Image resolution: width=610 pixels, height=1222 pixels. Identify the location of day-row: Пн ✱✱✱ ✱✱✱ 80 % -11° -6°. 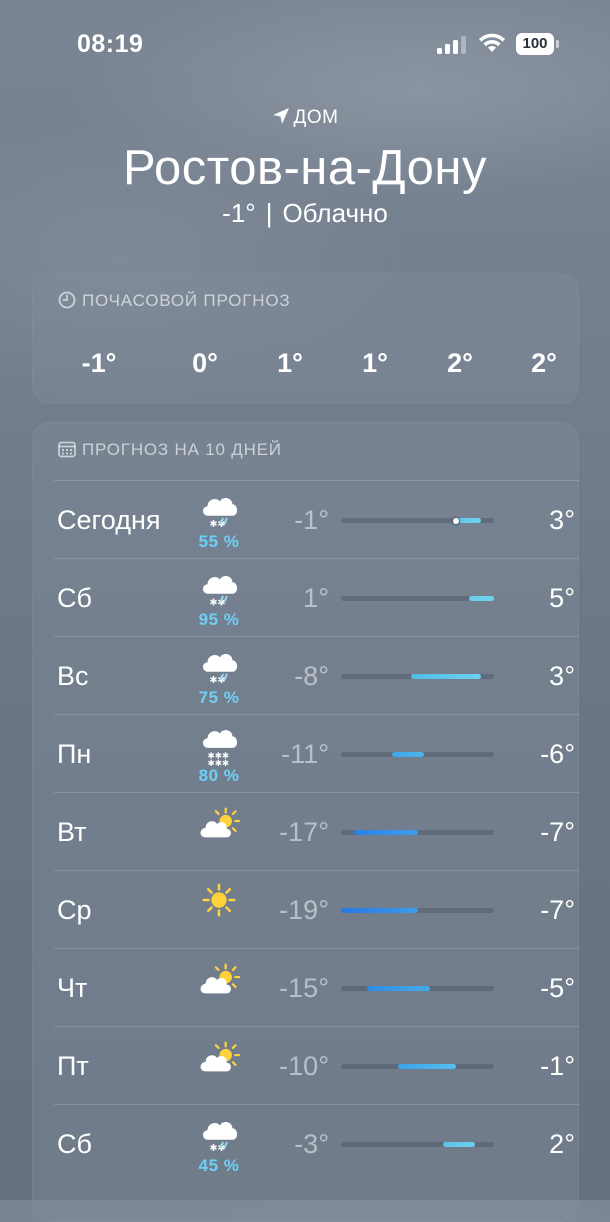
(316, 753).